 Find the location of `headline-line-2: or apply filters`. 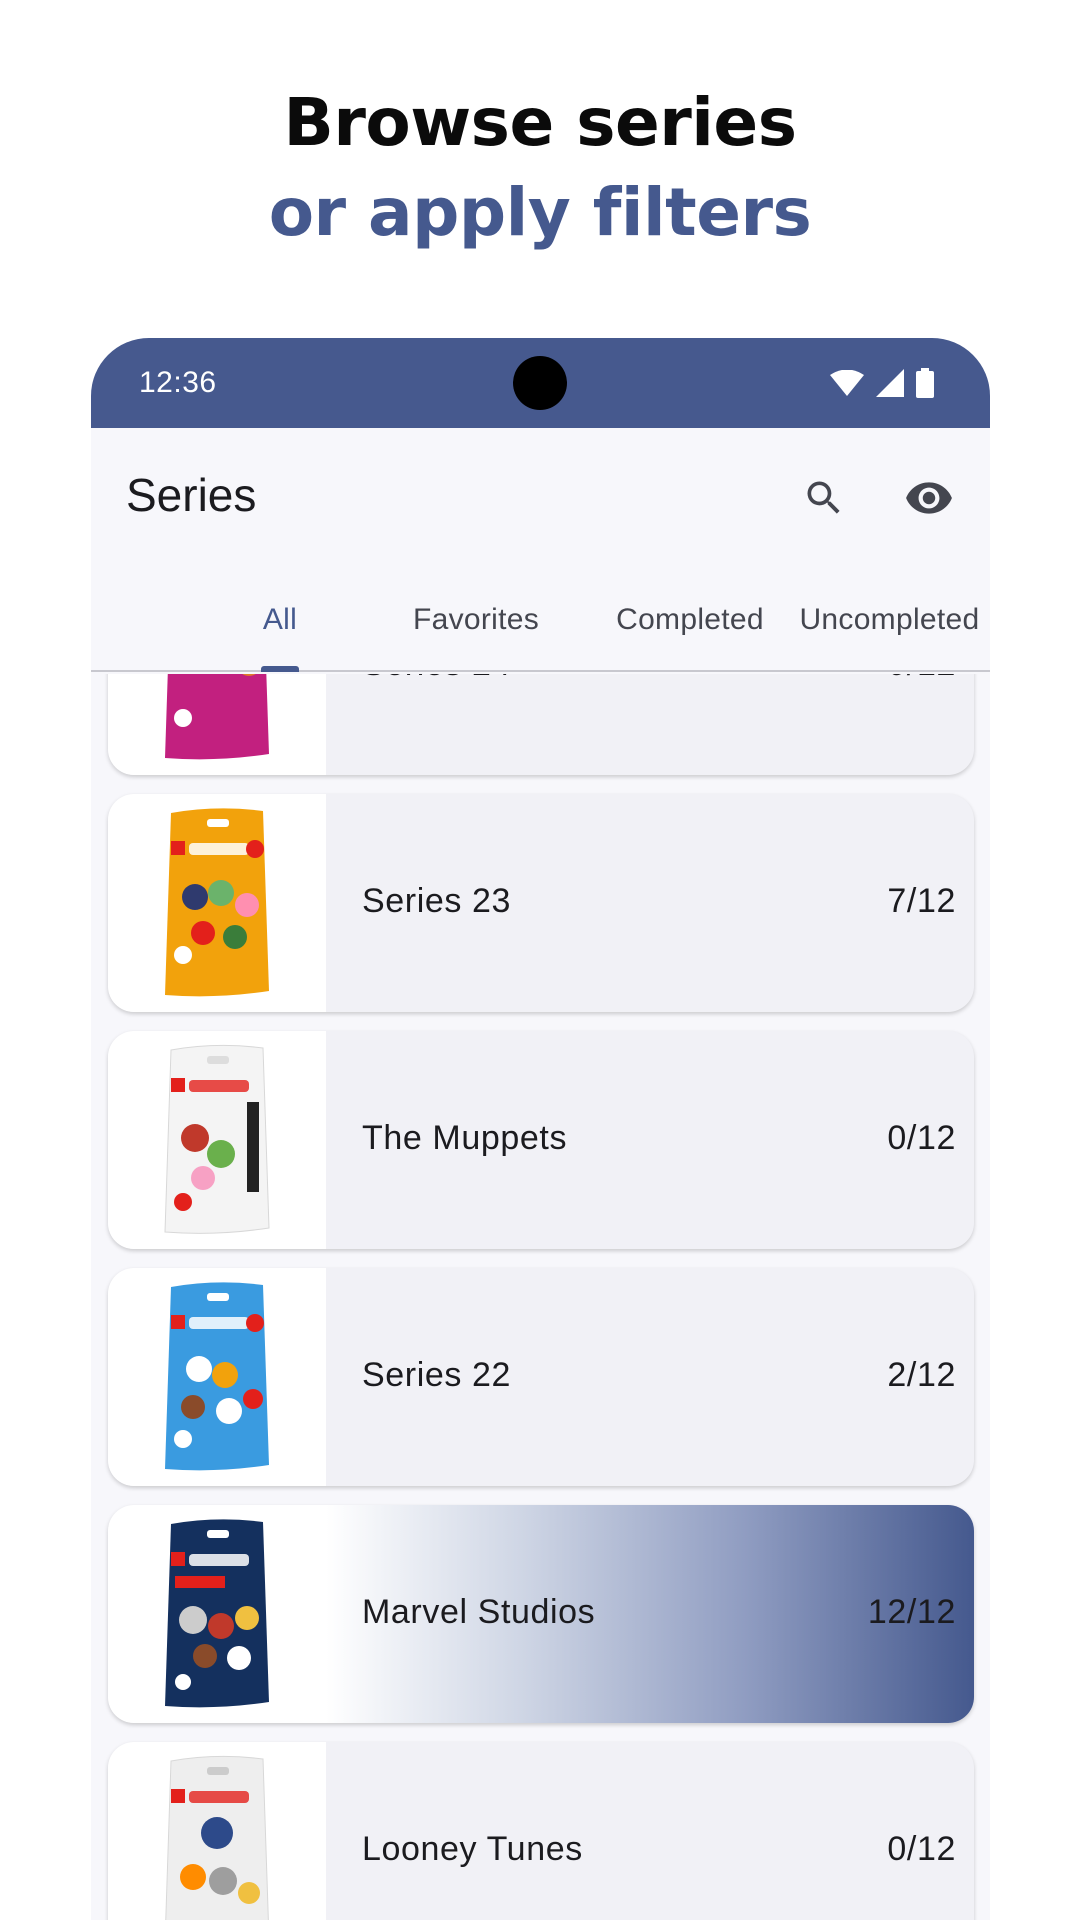

headline-line-2: or apply filters is located at coordinates (540, 212).